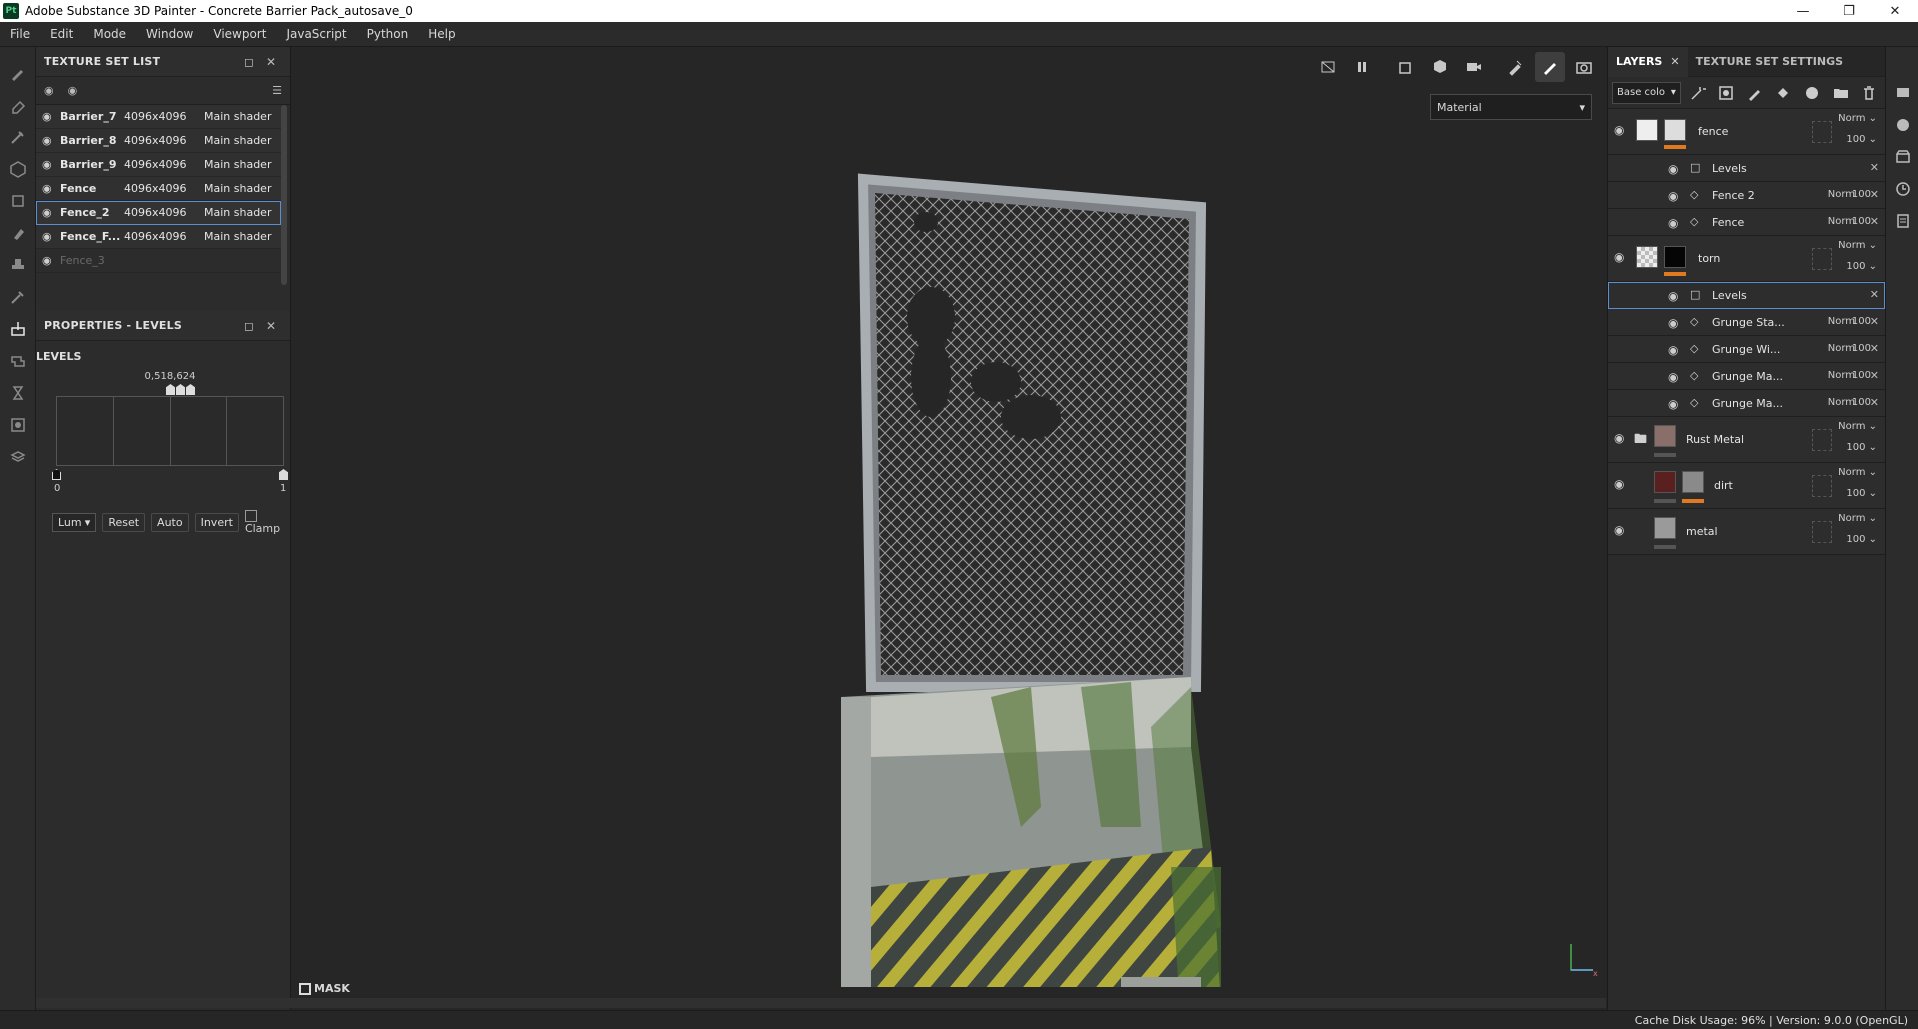 The width and height of the screenshot is (1918, 1029). What do you see at coordinates (109, 34) in the screenshot?
I see `menu-mode: Mode` at bounding box center [109, 34].